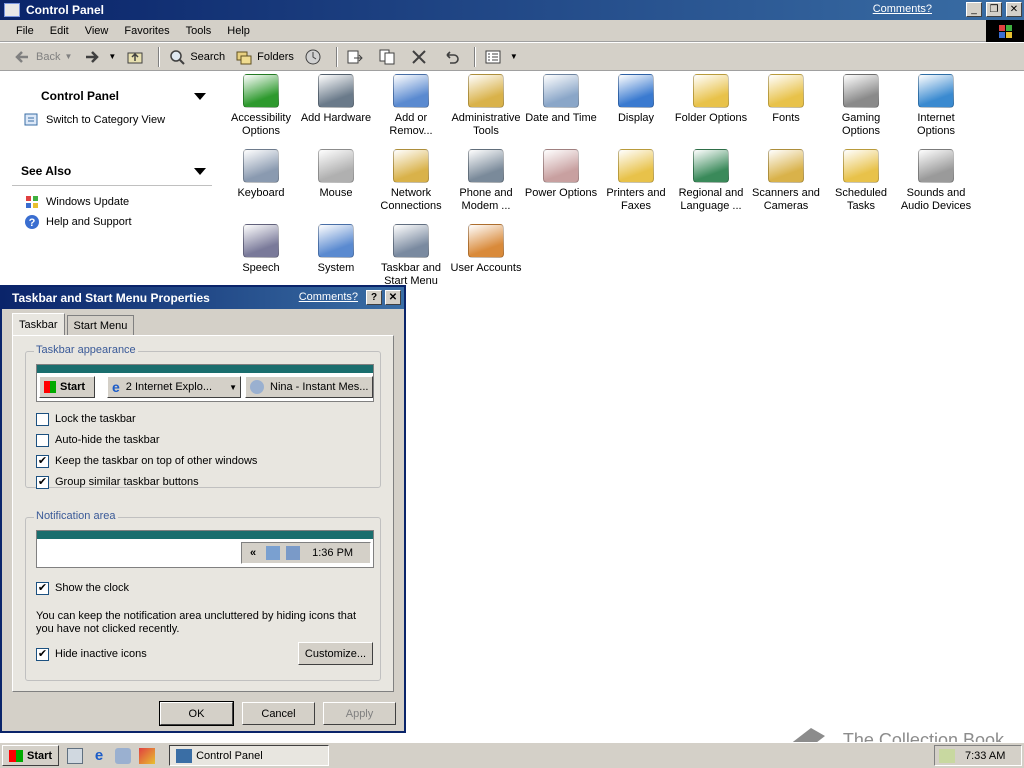 Image resolution: width=1024 pixels, height=768 pixels. Describe the element at coordinates (199, 31) in the screenshot. I see `menu-tools: Tools` at that location.